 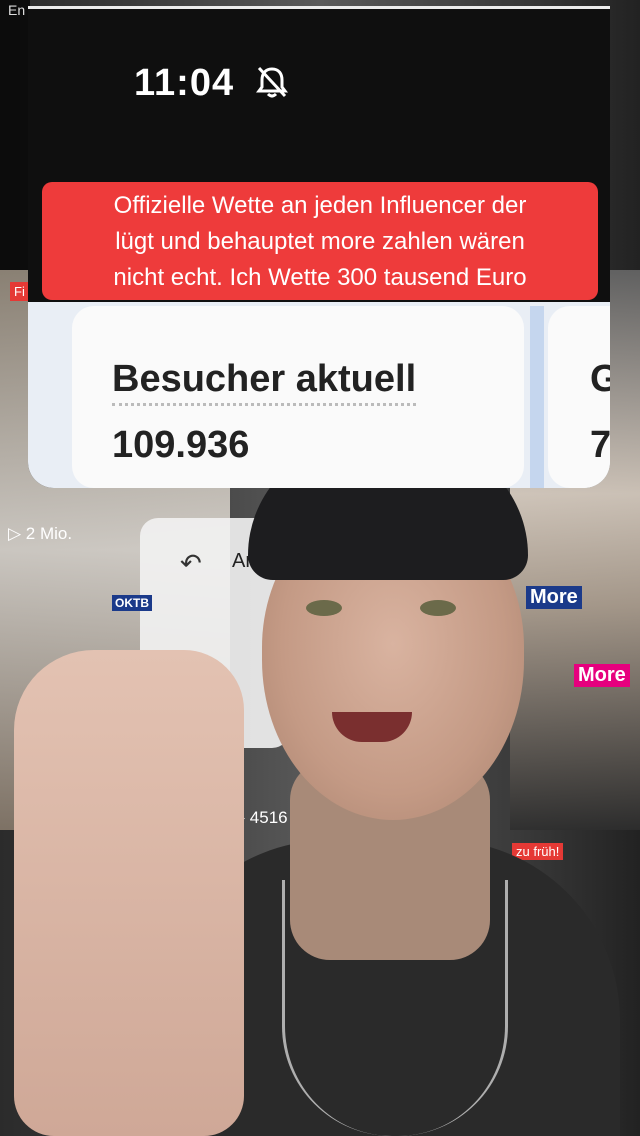 What do you see at coordinates (264, 382) in the screenshot?
I see `stats-label: Besucher aktuell` at bounding box center [264, 382].